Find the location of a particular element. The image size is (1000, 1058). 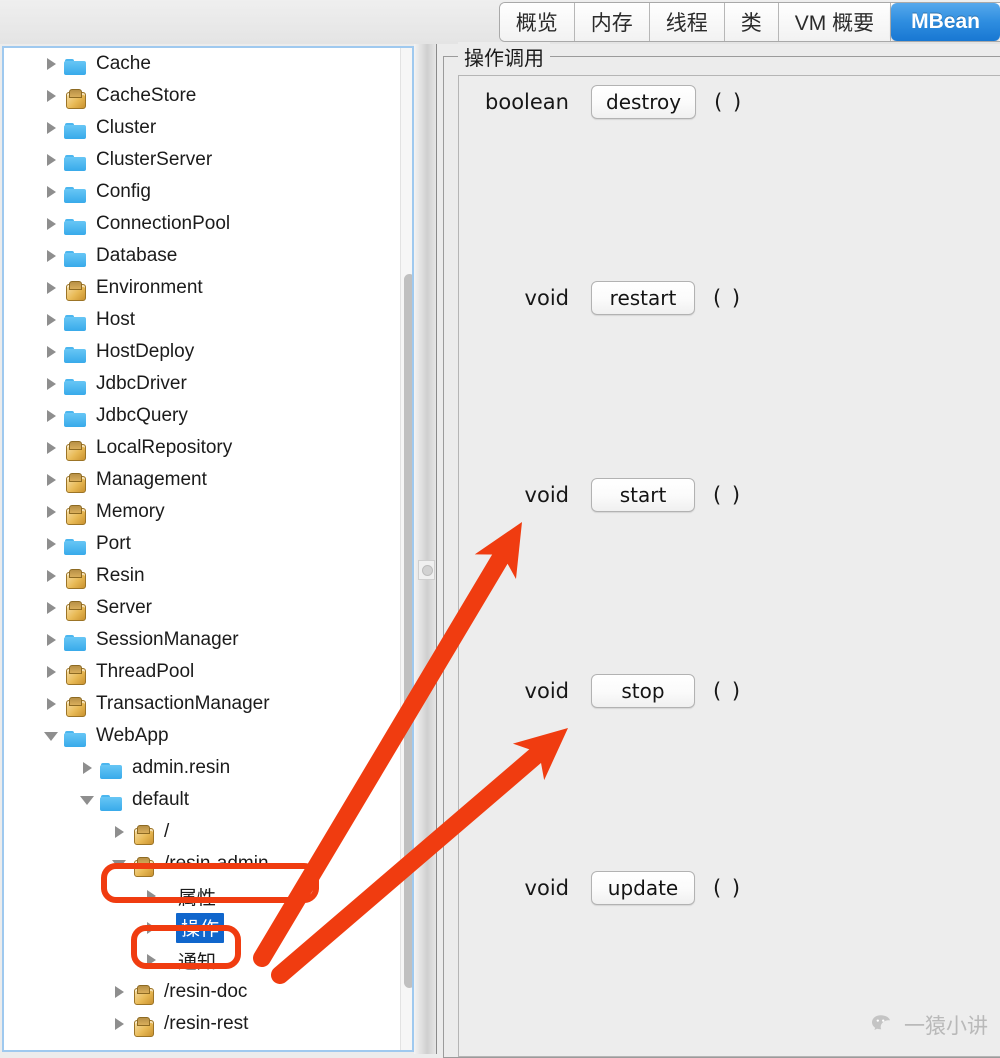

tree-node: WebApp is located at coordinates (204, 736).